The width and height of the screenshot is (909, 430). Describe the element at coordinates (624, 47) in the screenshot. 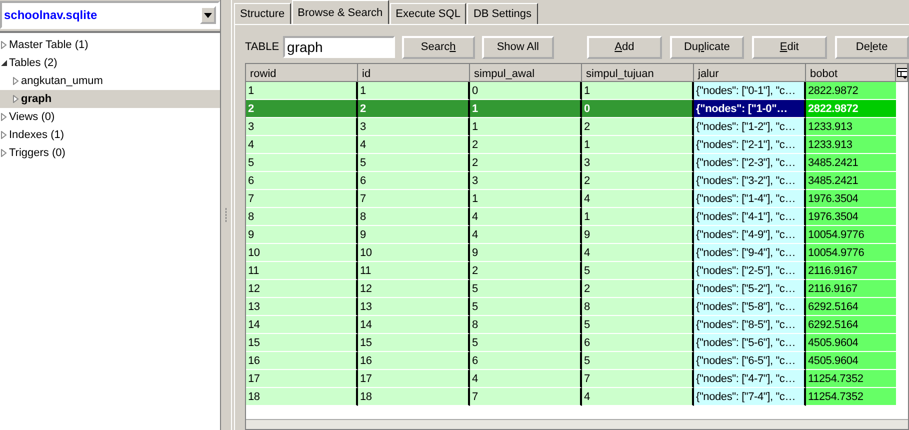

I see `toolbar-button: Add` at that location.